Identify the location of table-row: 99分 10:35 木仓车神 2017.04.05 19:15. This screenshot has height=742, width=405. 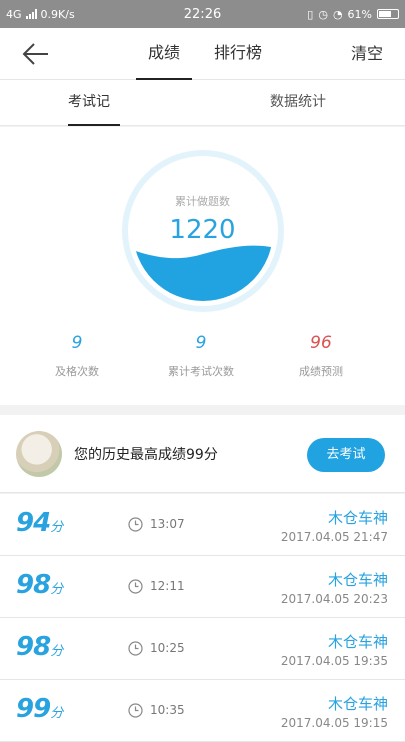
(202, 711).